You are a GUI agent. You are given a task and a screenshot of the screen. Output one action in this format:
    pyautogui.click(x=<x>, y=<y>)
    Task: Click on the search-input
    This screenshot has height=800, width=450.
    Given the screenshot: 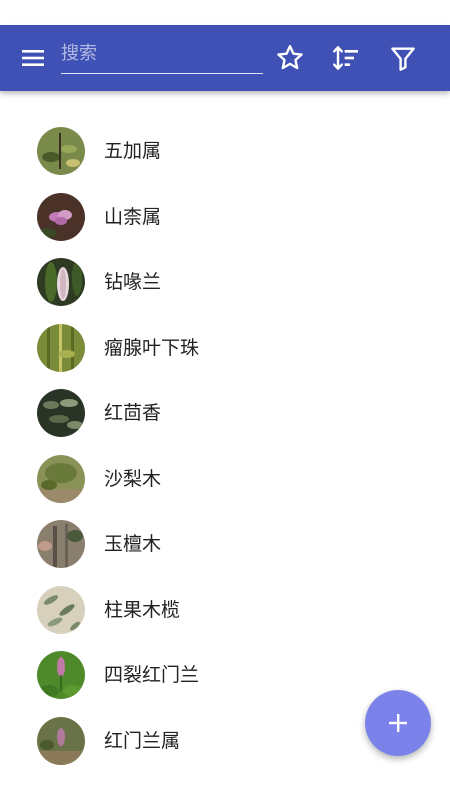 What is the action you would take?
    pyautogui.click(x=162, y=53)
    